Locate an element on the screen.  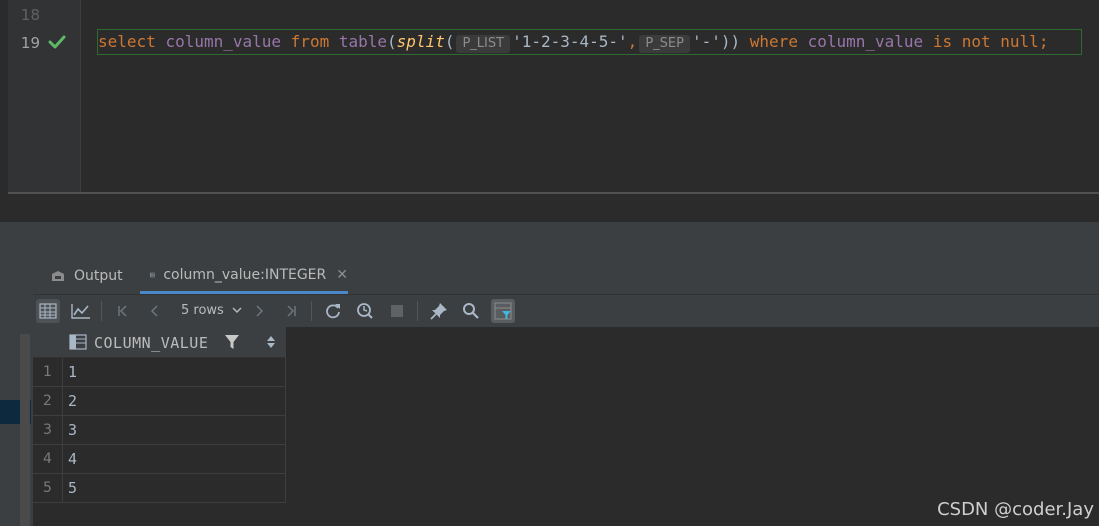
table-row: 1 1 is located at coordinates (159, 372).